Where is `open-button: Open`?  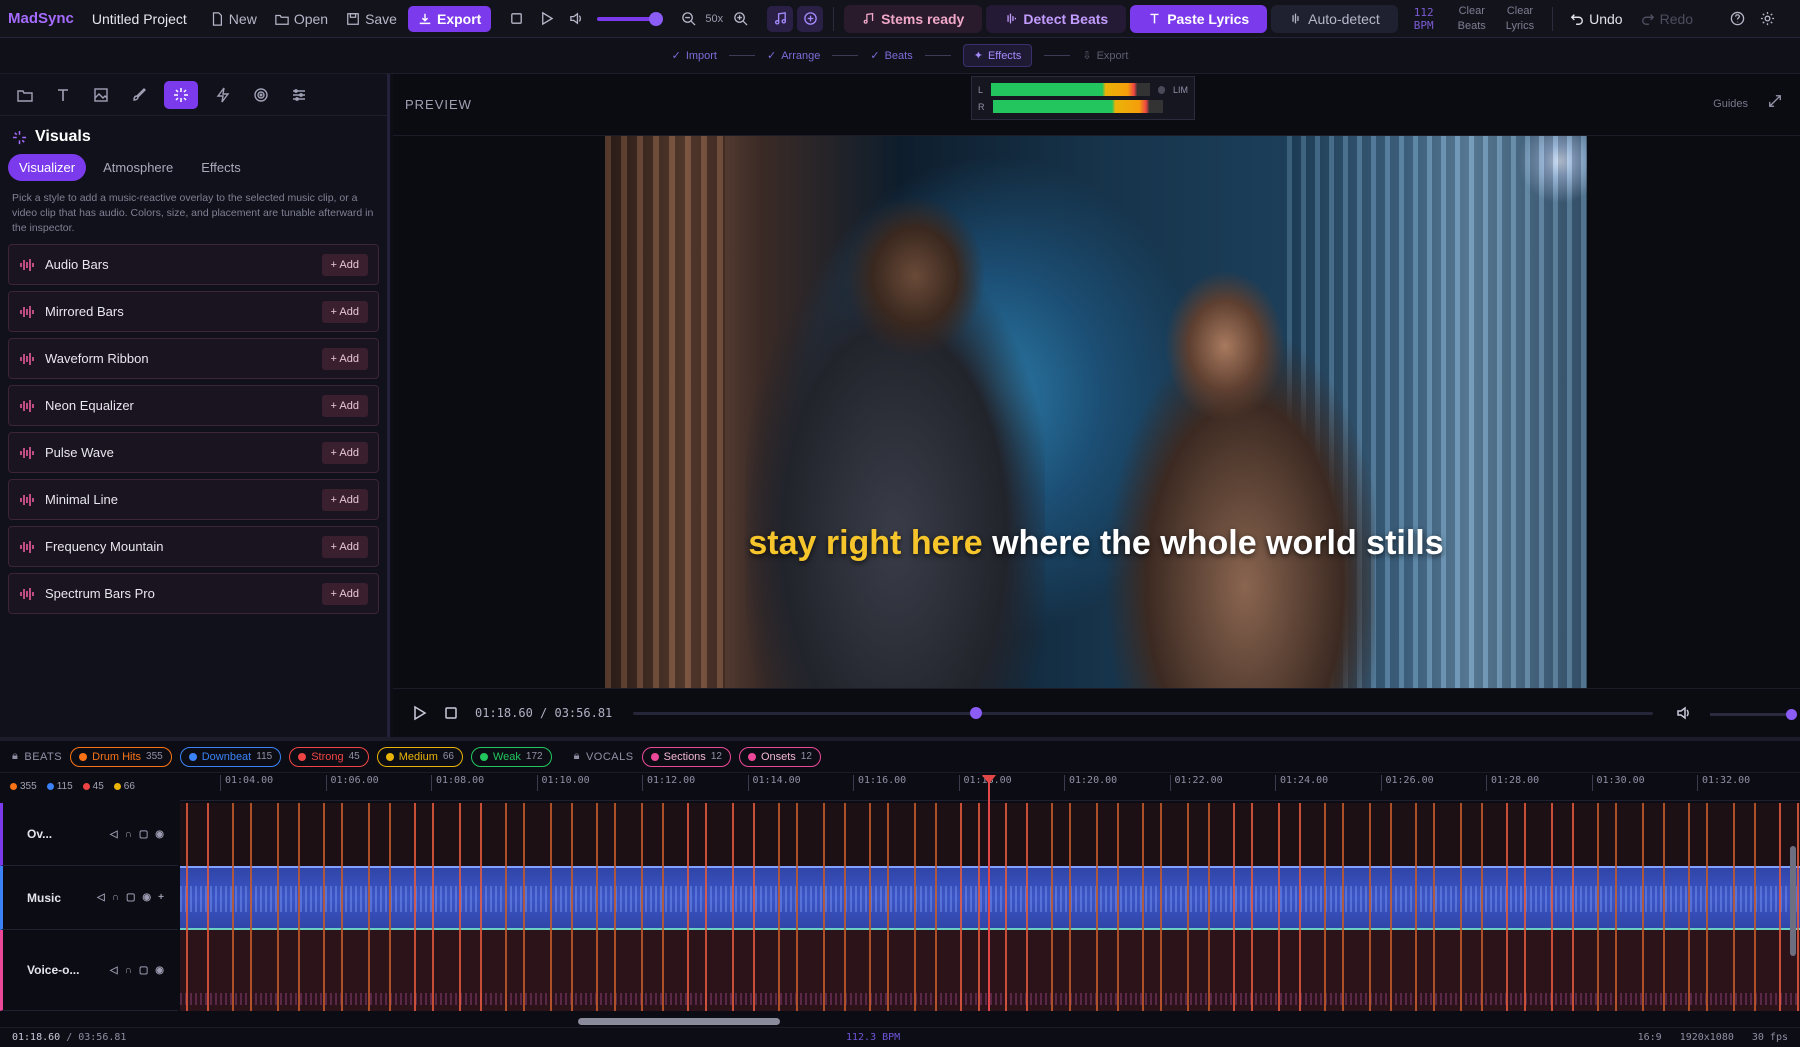
open-button: Open is located at coordinates (301, 19).